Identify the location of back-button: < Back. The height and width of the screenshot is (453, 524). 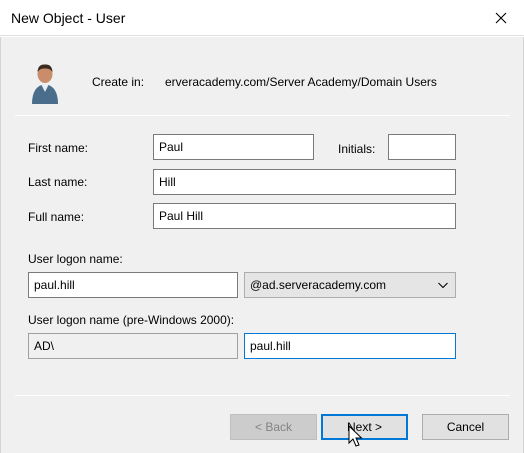
(273, 427).